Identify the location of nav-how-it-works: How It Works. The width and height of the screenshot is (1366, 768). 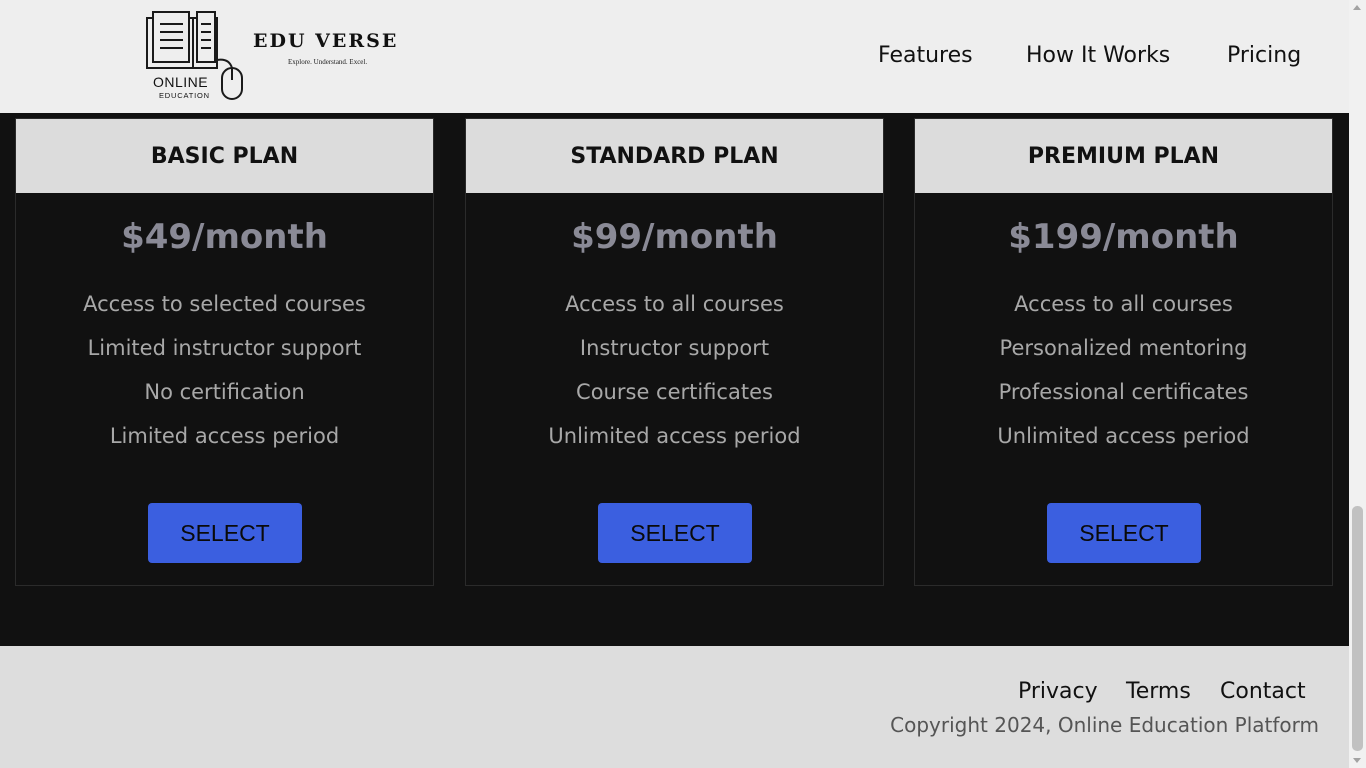
(1098, 55).